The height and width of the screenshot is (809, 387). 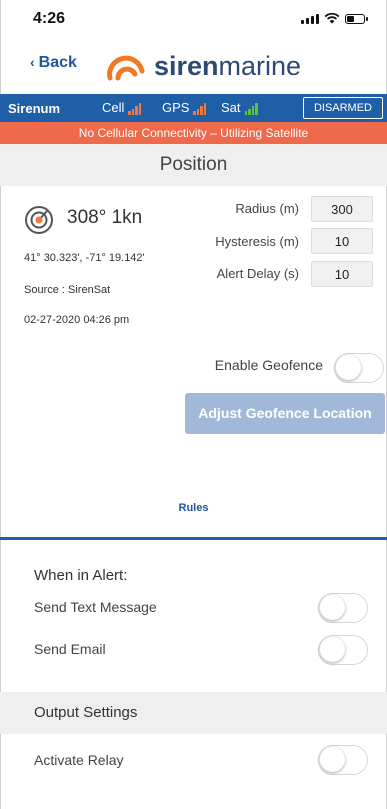 I want to click on position-timestamp: 02-27-2020 04:26 pm, so click(x=77, y=320).